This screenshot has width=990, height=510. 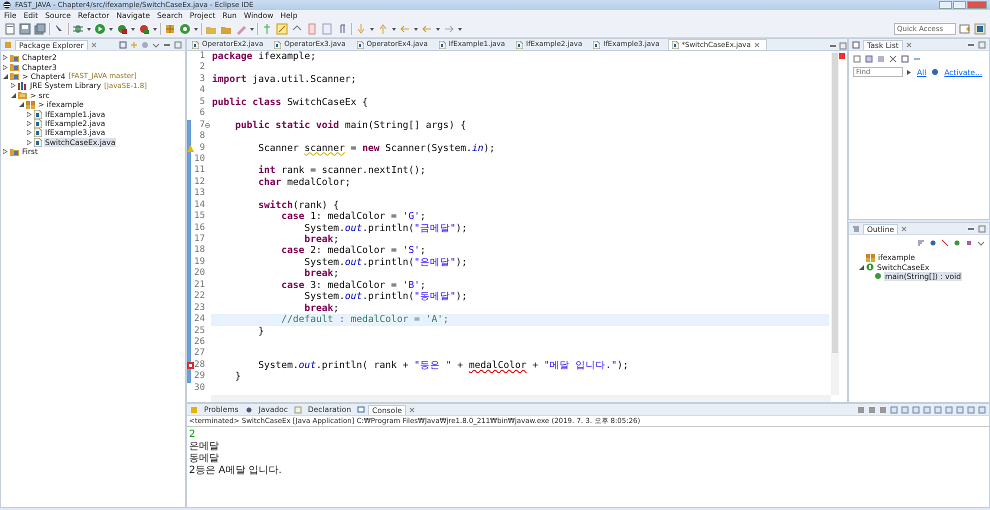 I want to click on new-class-icon, so click(x=185, y=29).